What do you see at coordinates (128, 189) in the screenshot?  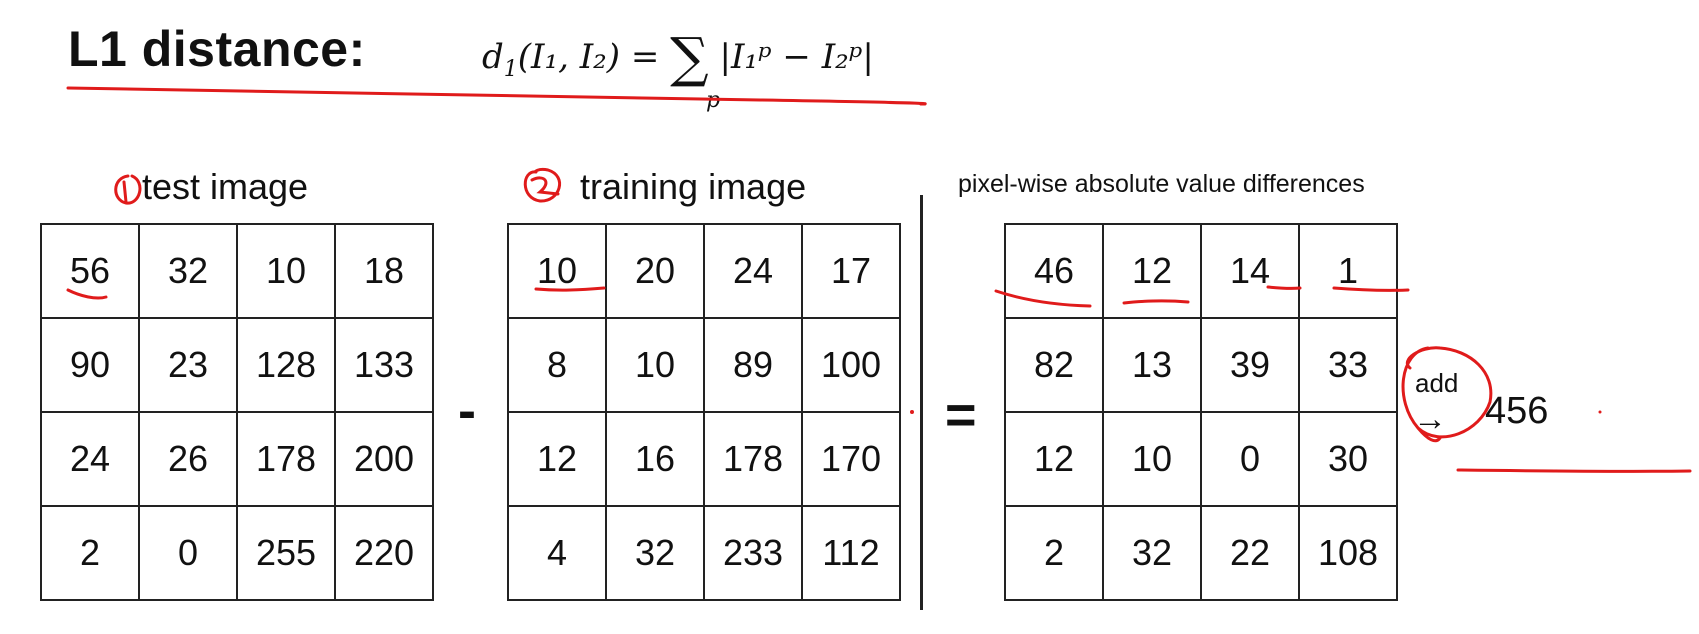 I see `circled-1-marker` at bounding box center [128, 189].